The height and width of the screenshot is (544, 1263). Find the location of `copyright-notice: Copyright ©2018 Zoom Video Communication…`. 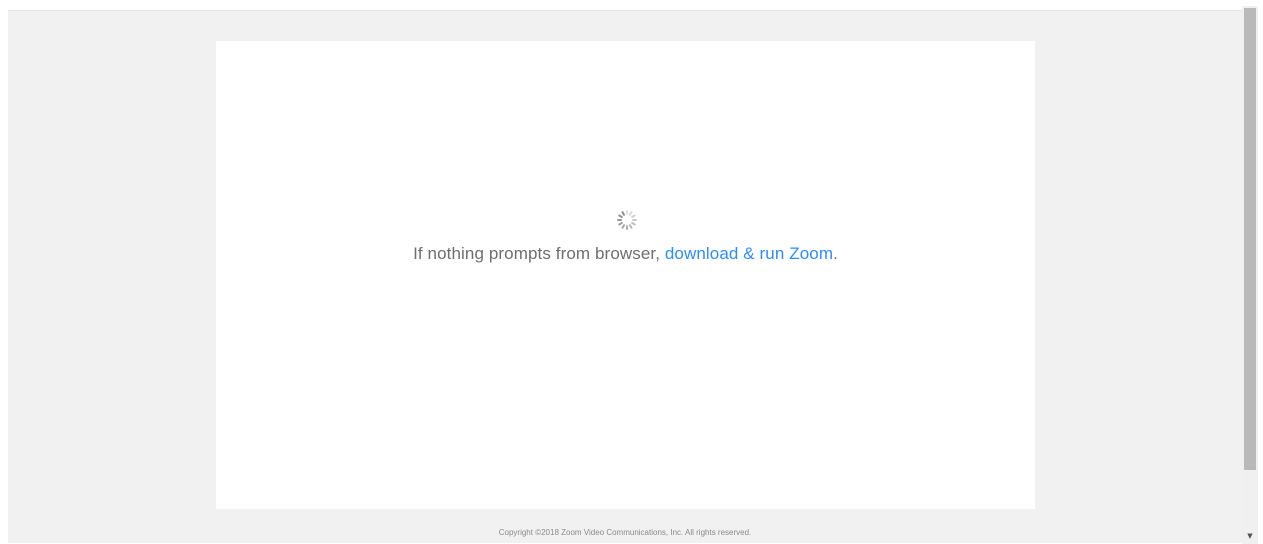

copyright-notice: Copyright ©2018 Zoom Video Communication… is located at coordinates (625, 532).